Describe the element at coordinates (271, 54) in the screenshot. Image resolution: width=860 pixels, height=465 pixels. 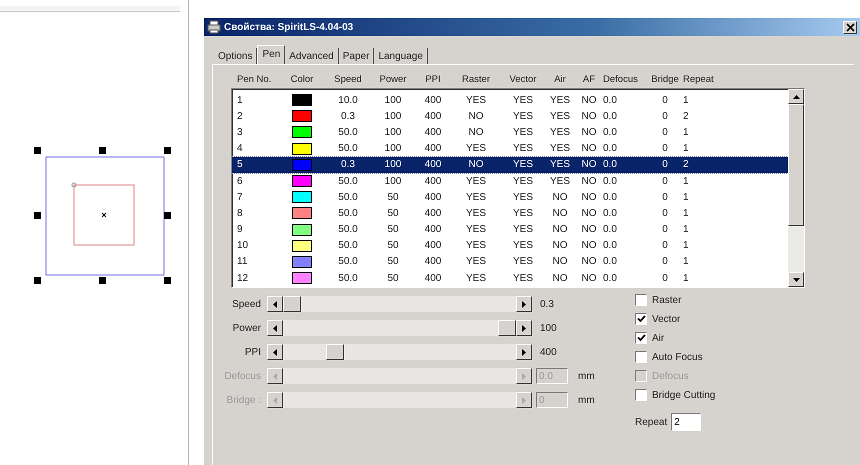
I see `tab: Pen` at that location.